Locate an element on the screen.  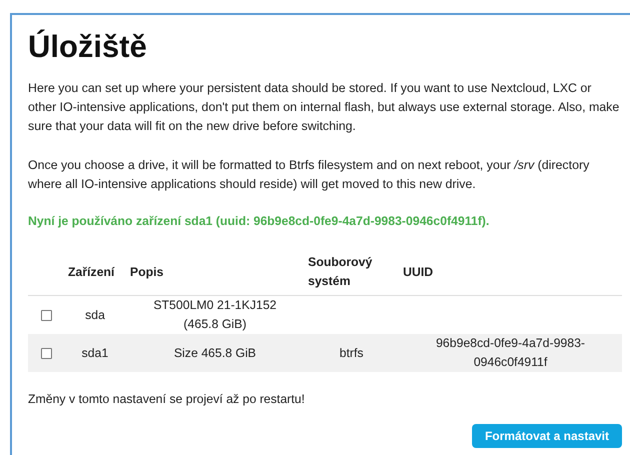
status-message: Nyní je používáno zařízení sda1 (uuid: 96b9e8cd-0fe9-4a7d-9983-0946c0f4911f). is located at coordinates (259, 221).